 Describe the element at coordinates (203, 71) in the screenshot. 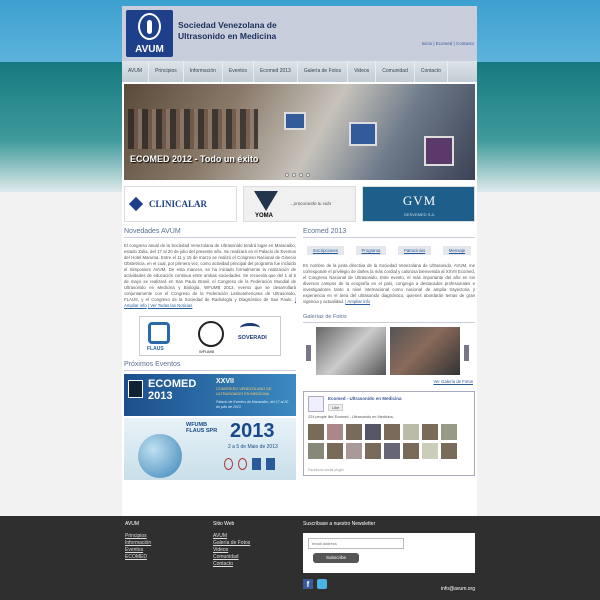

I see `nav-informacion: Información` at that location.